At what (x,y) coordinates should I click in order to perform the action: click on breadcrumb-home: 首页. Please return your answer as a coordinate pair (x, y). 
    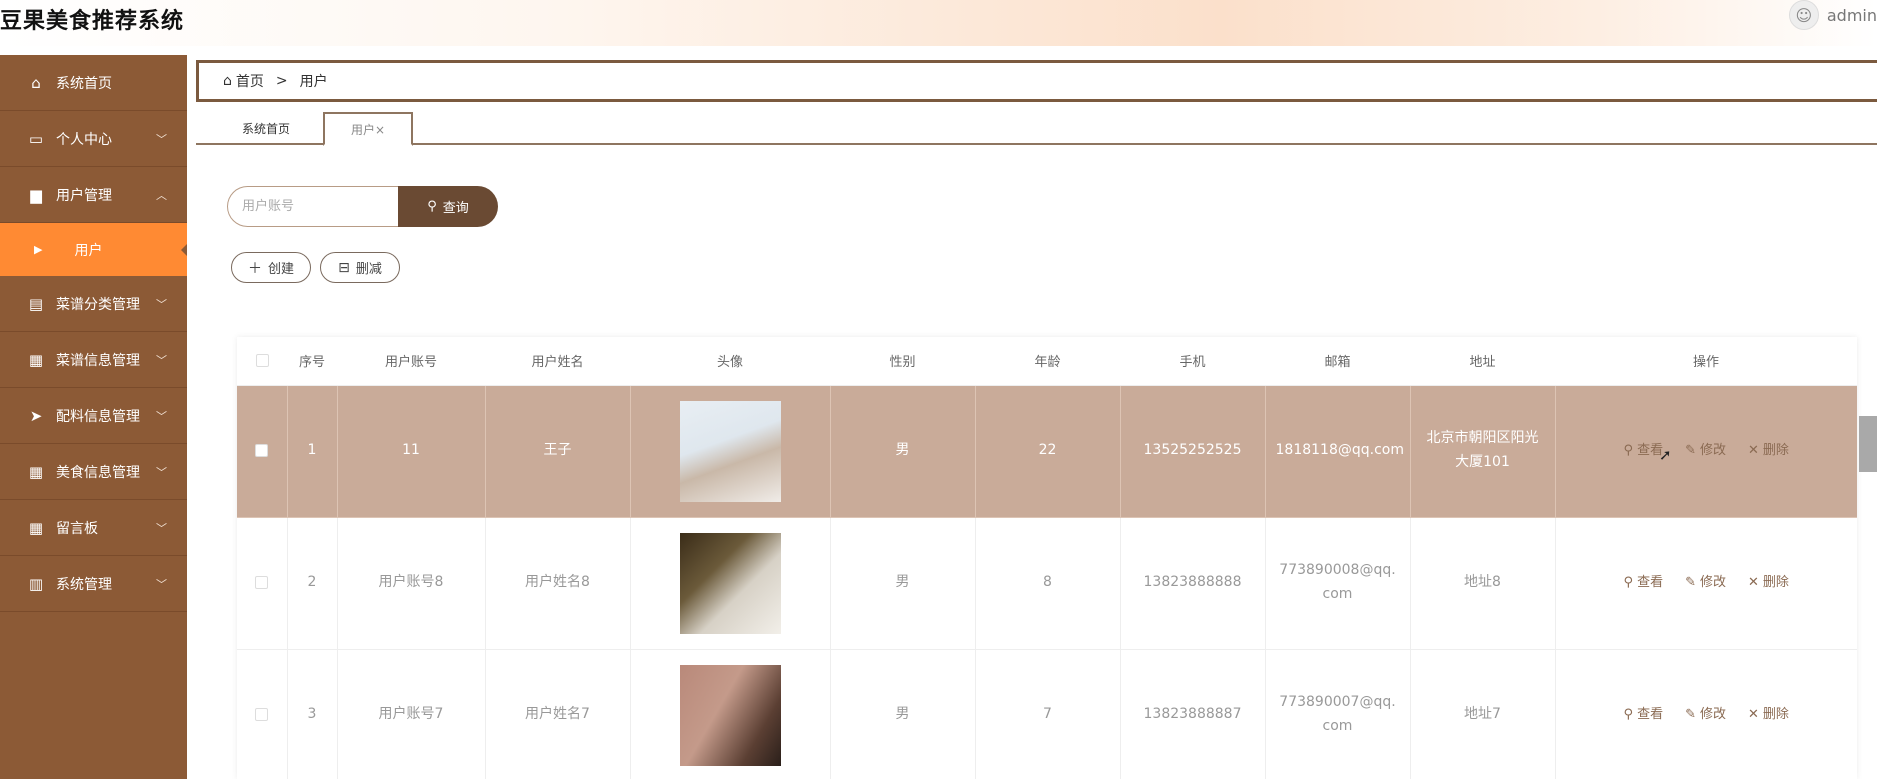
    Looking at the image, I should click on (250, 81).